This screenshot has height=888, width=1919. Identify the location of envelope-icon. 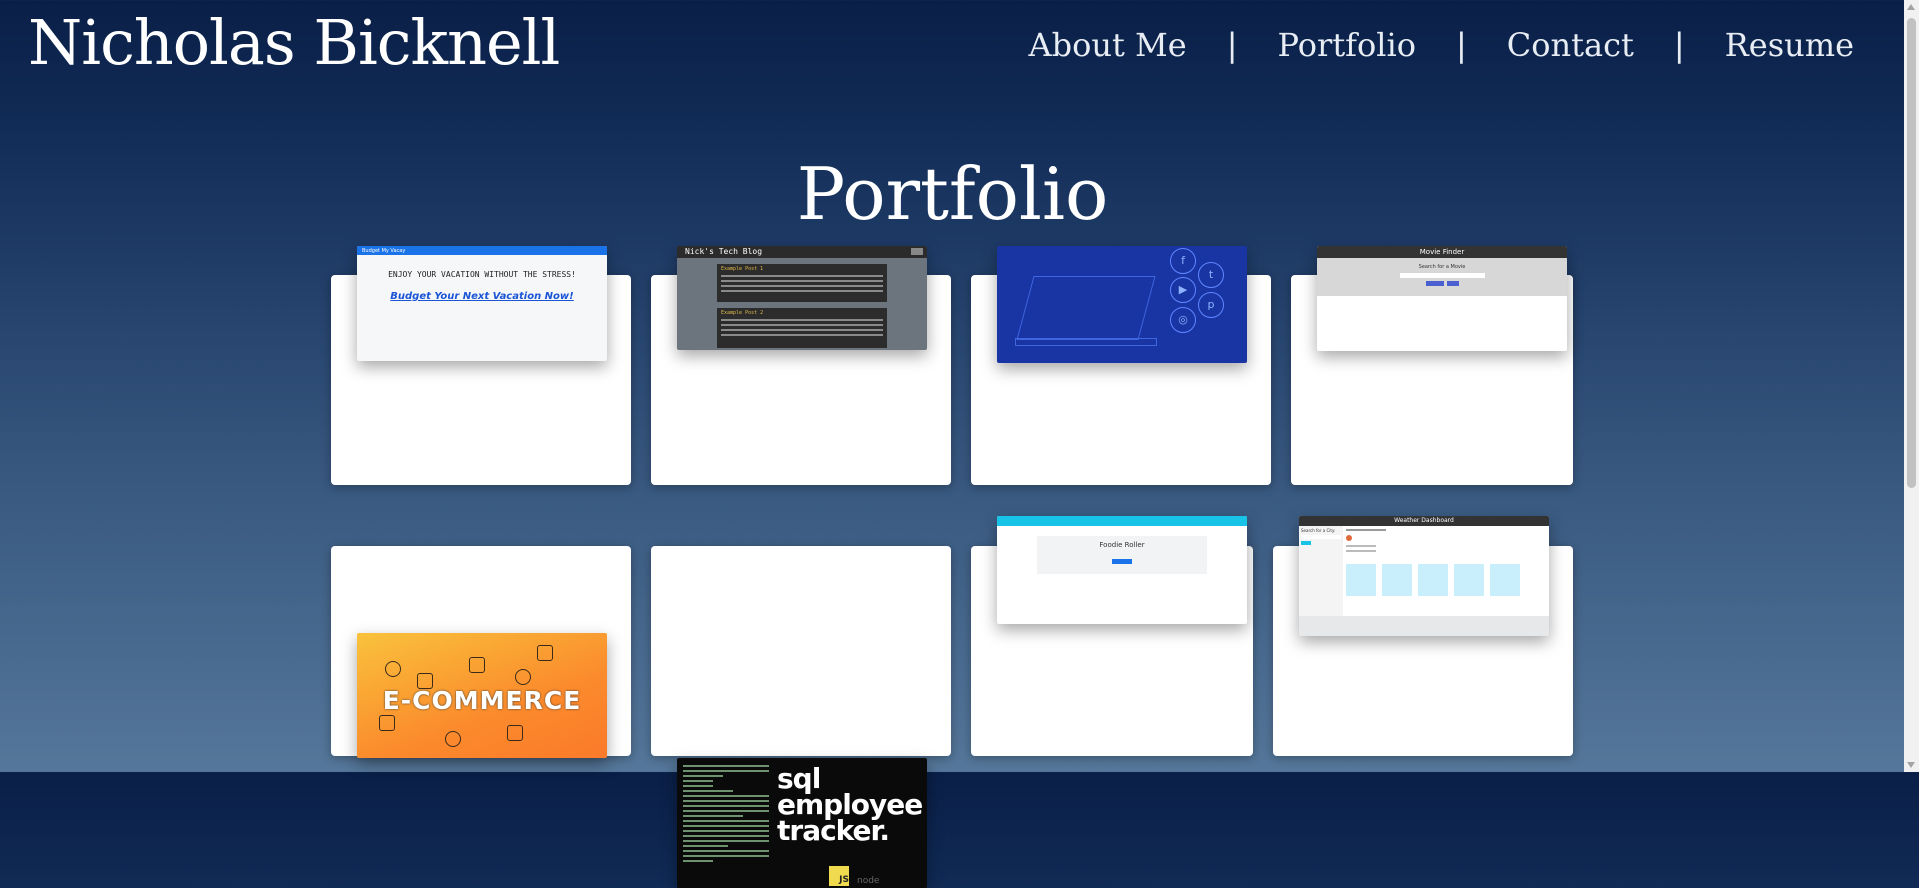
(387, 723).